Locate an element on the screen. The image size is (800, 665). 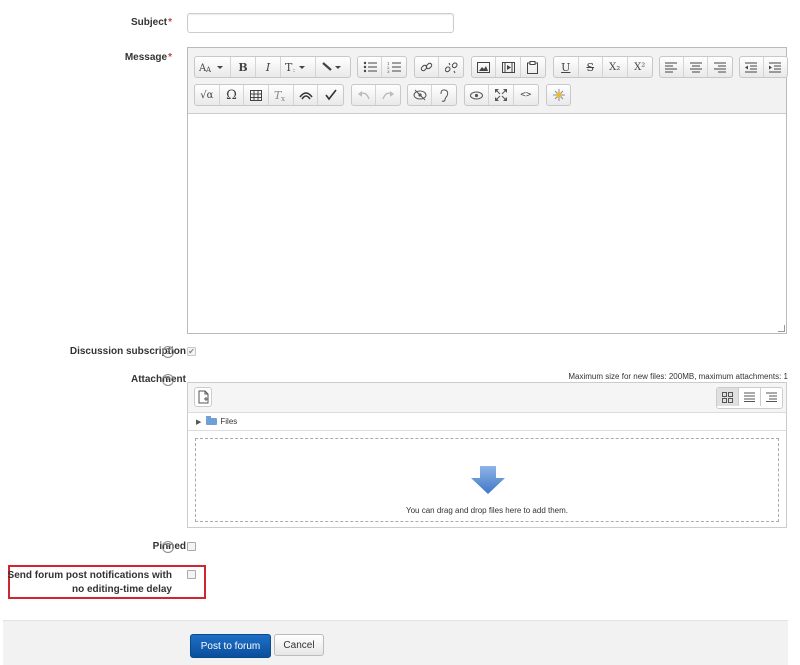
equation-button: √α is located at coordinates (207, 95).